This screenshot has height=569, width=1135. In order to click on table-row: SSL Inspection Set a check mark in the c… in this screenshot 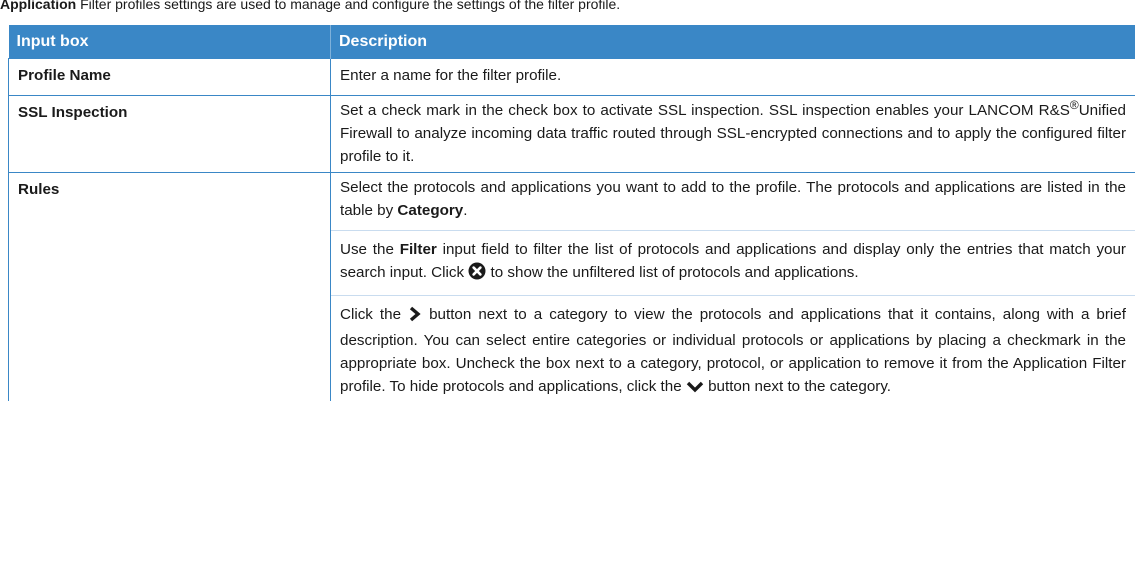, I will do `click(571, 134)`.